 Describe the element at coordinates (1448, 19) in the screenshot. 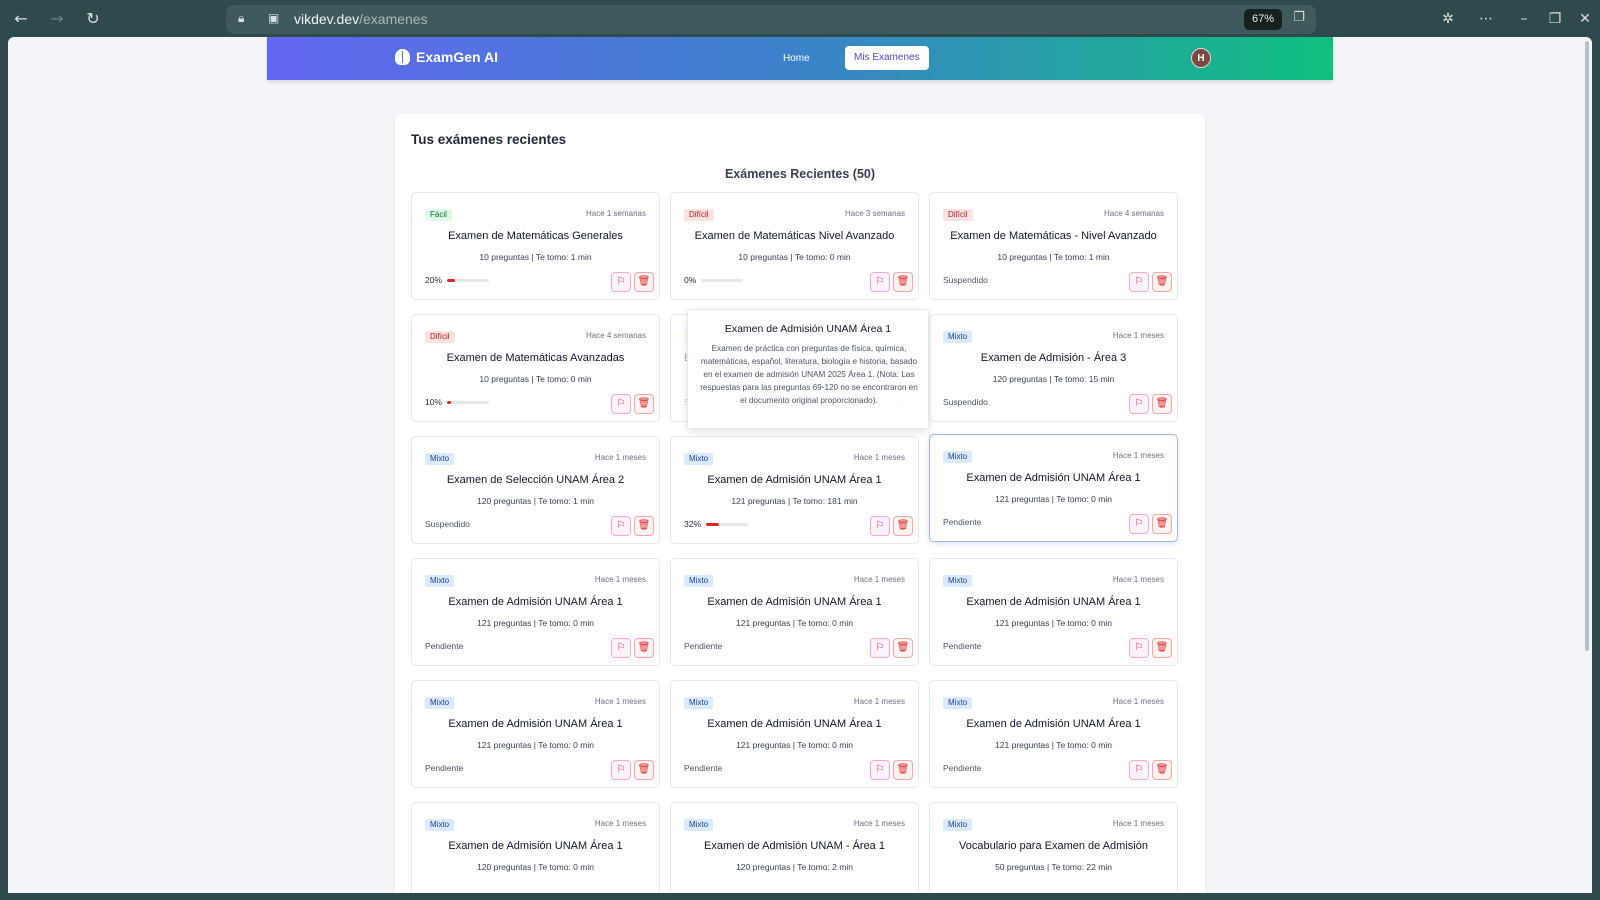

I see `extensions-icon: ✲` at that location.